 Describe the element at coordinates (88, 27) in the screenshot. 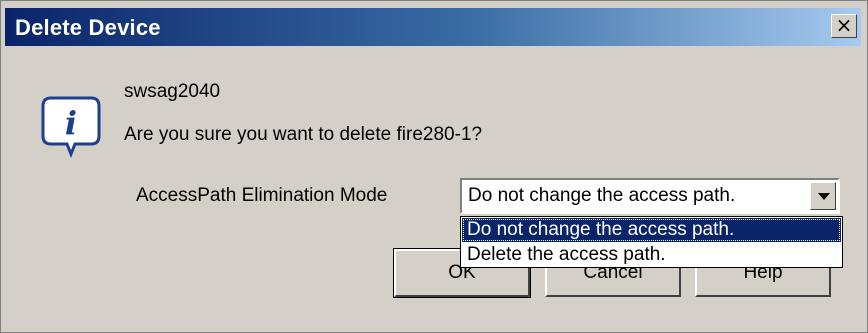

I see `dialog-title: Delete Device` at that location.